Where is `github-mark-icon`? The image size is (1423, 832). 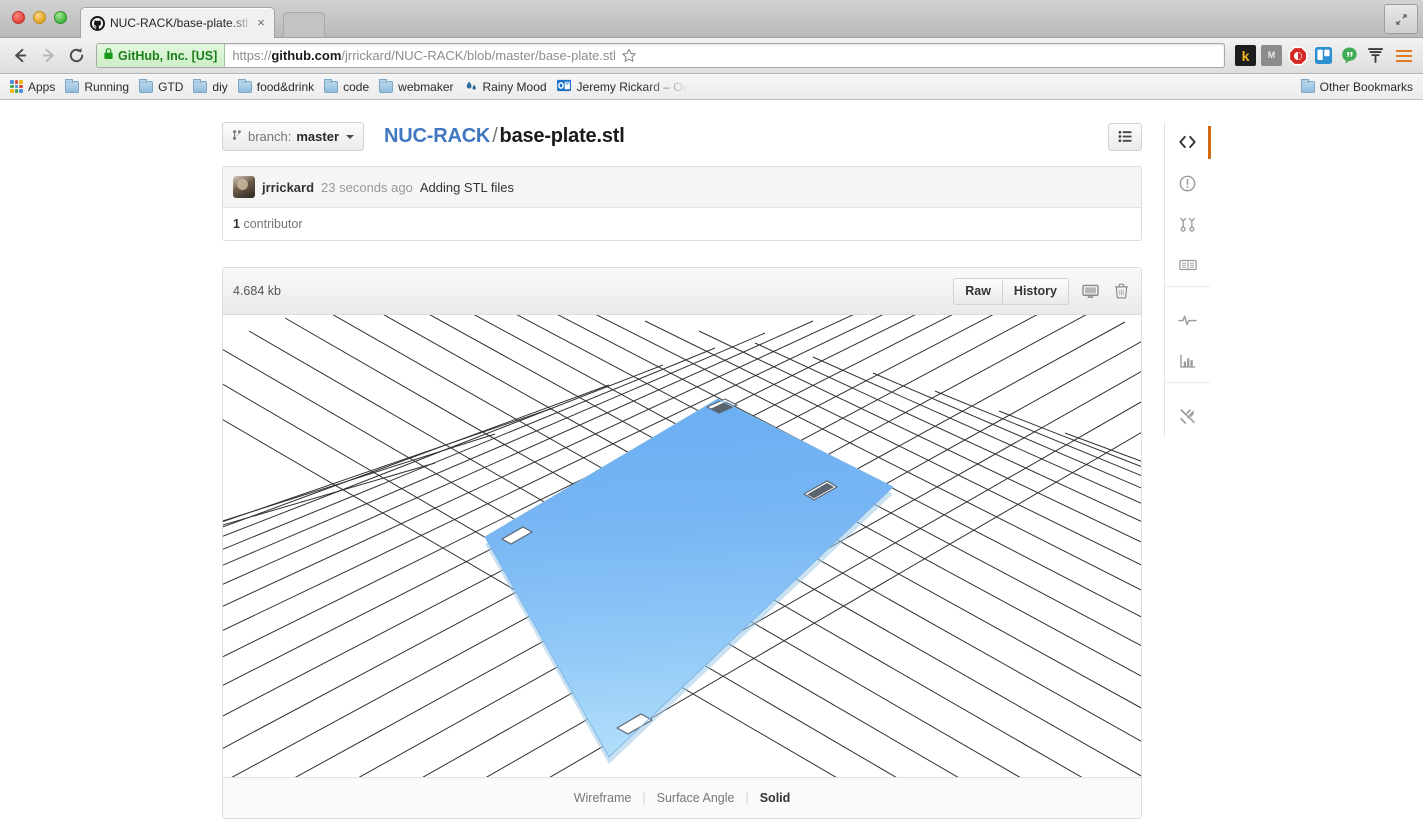
github-mark-icon is located at coordinates (97, 23).